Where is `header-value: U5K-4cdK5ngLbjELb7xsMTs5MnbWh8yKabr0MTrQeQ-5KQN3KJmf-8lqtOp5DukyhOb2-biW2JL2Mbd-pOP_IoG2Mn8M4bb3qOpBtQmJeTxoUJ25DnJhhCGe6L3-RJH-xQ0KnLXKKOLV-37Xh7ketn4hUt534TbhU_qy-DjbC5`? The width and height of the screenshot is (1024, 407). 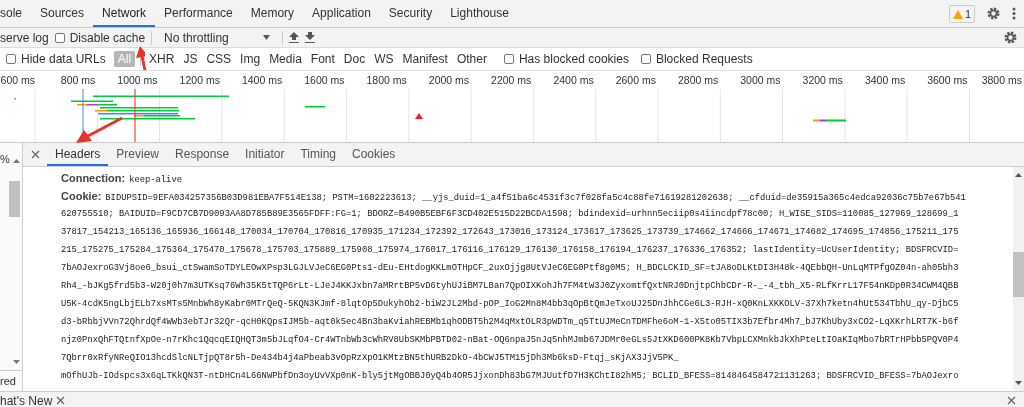
header-value: U5K-4cdK5ngLbjELb7xsMTs5MnbWh8yKabr0MTrQeQ-5KQN3KJmf-8lqtOp5DukyhOb2-biW2JL2Mbd-pOP_IoG2Mn8M4bb3qOpBtQmJeTxoUJ25DnJhhCGe6L3-RJH-xQ0KnLXKKOLV-37Xh7ketn4hUt534TbhU_qy-DjbC5 is located at coordinates (510, 304).